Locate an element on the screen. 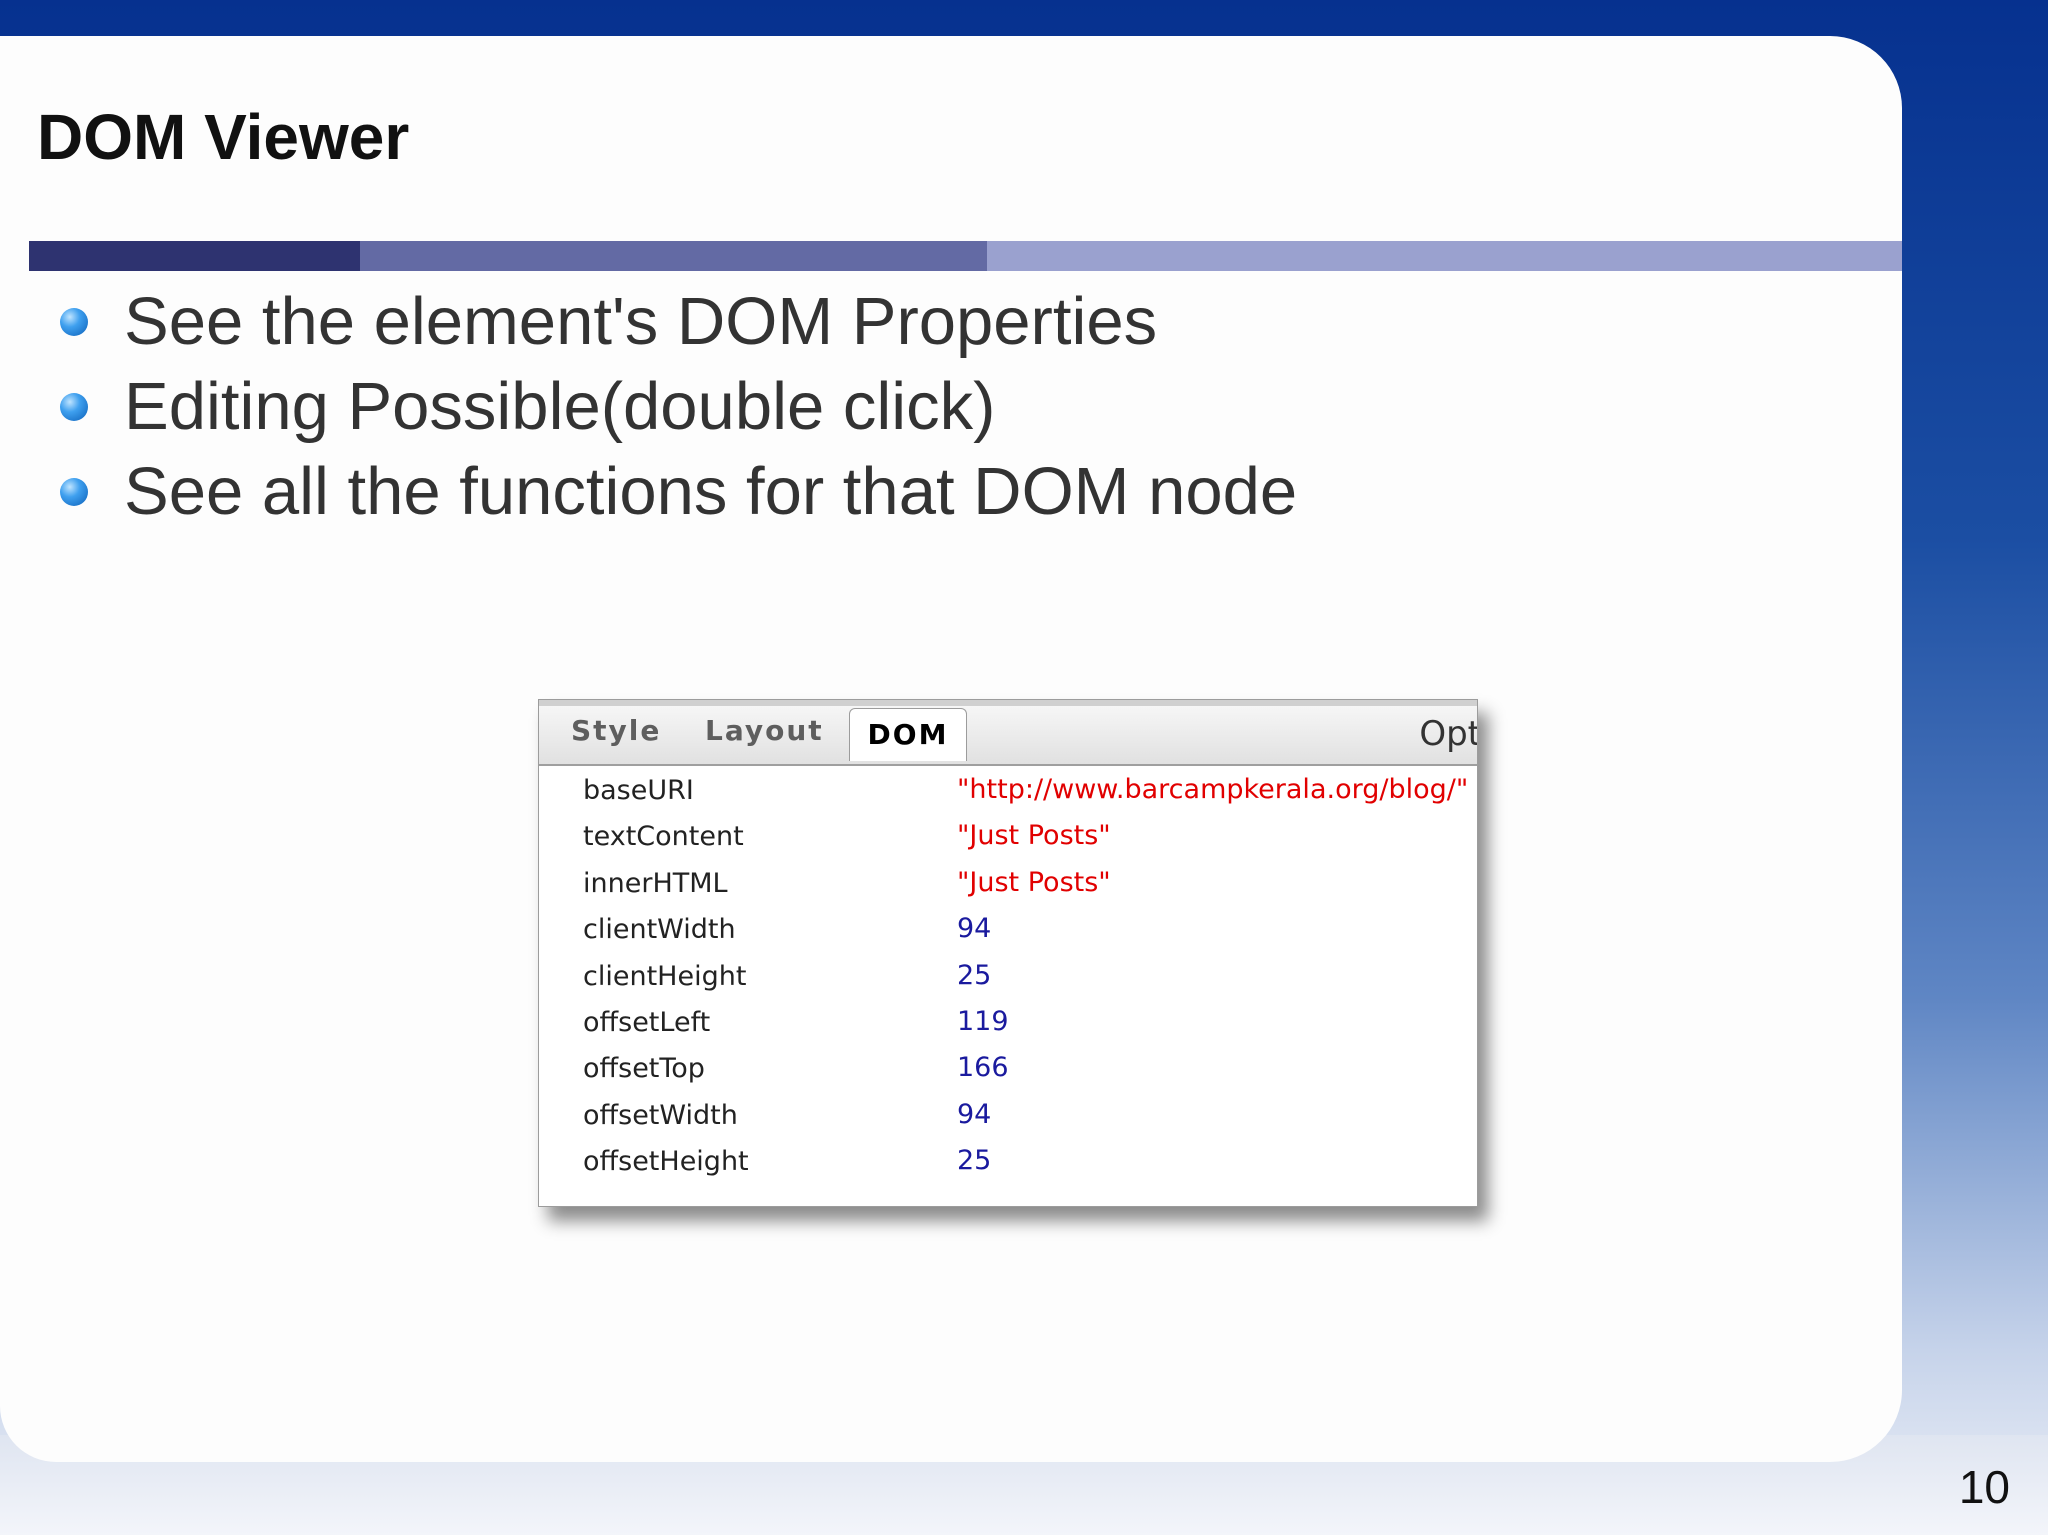 The image size is (2048, 1535). dom-property-row: offsetTop 166 is located at coordinates (1008, 1067).